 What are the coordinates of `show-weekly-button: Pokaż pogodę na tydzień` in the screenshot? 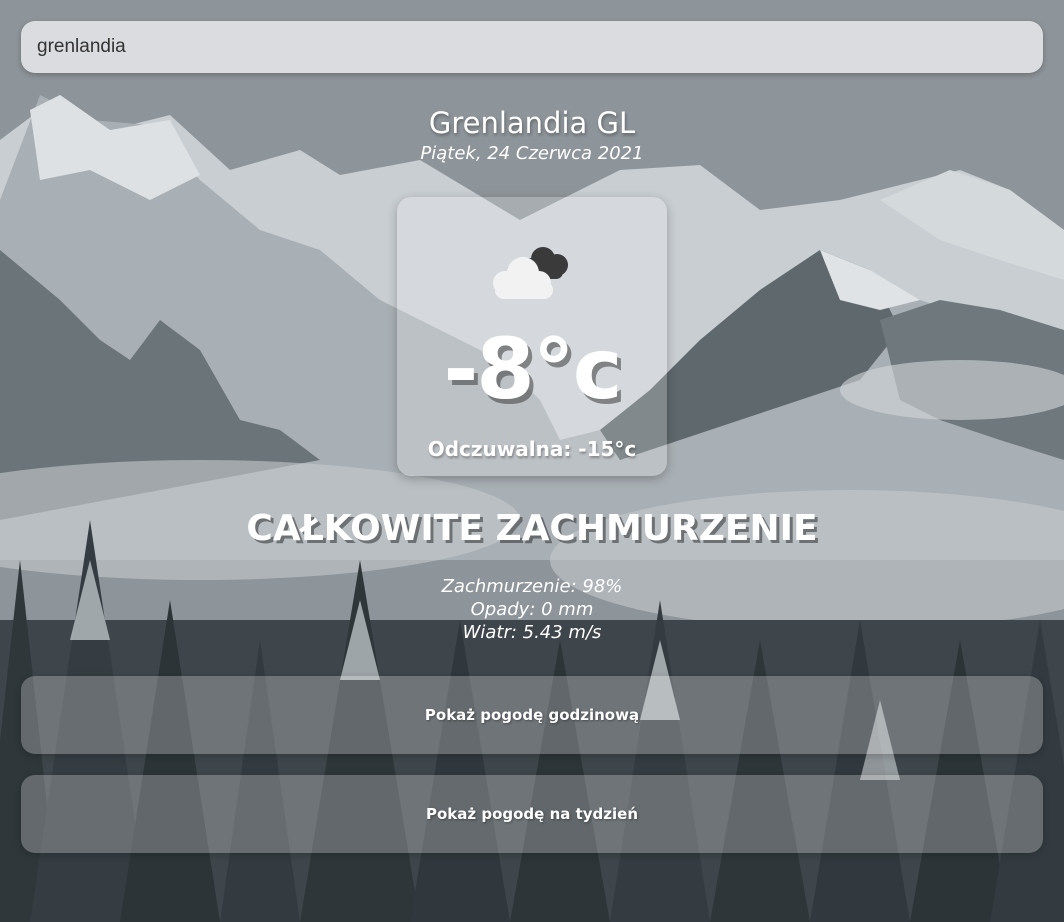 It's located at (532, 814).